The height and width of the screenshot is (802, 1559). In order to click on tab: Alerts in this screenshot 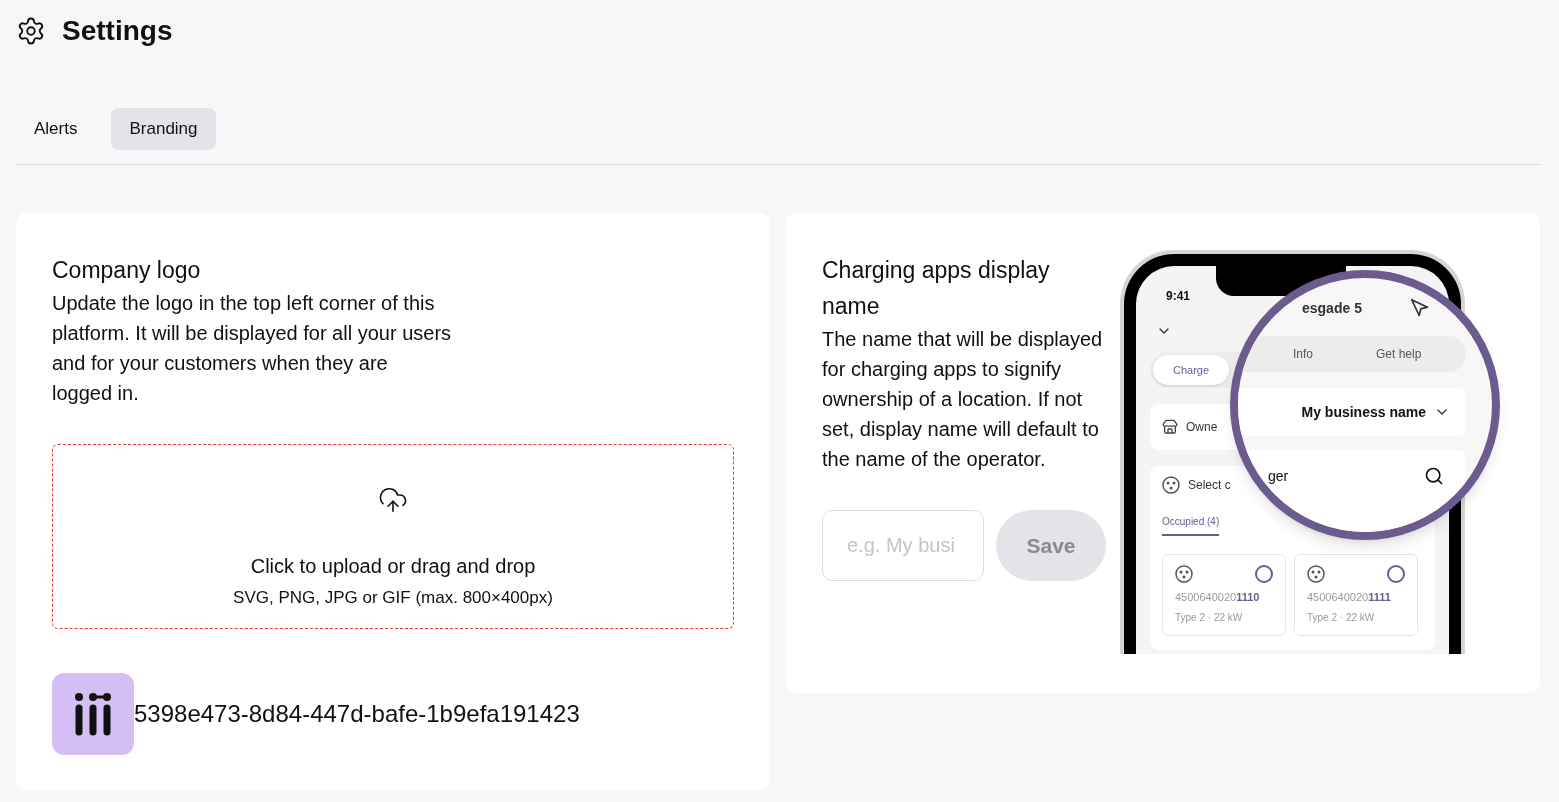, I will do `click(56, 129)`.